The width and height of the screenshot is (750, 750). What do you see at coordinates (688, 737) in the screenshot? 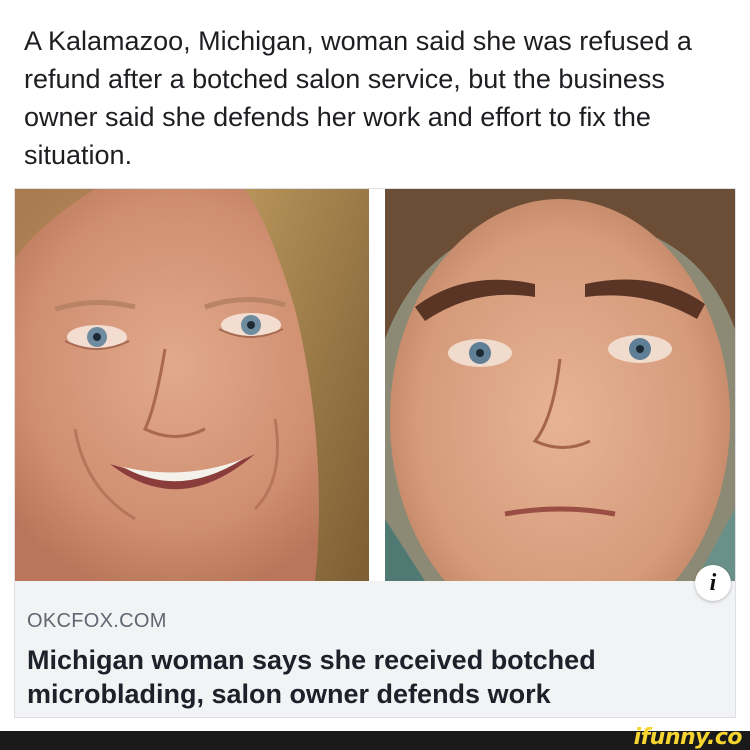
I see `ifunny-watermark: ifunny.co` at bounding box center [688, 737].